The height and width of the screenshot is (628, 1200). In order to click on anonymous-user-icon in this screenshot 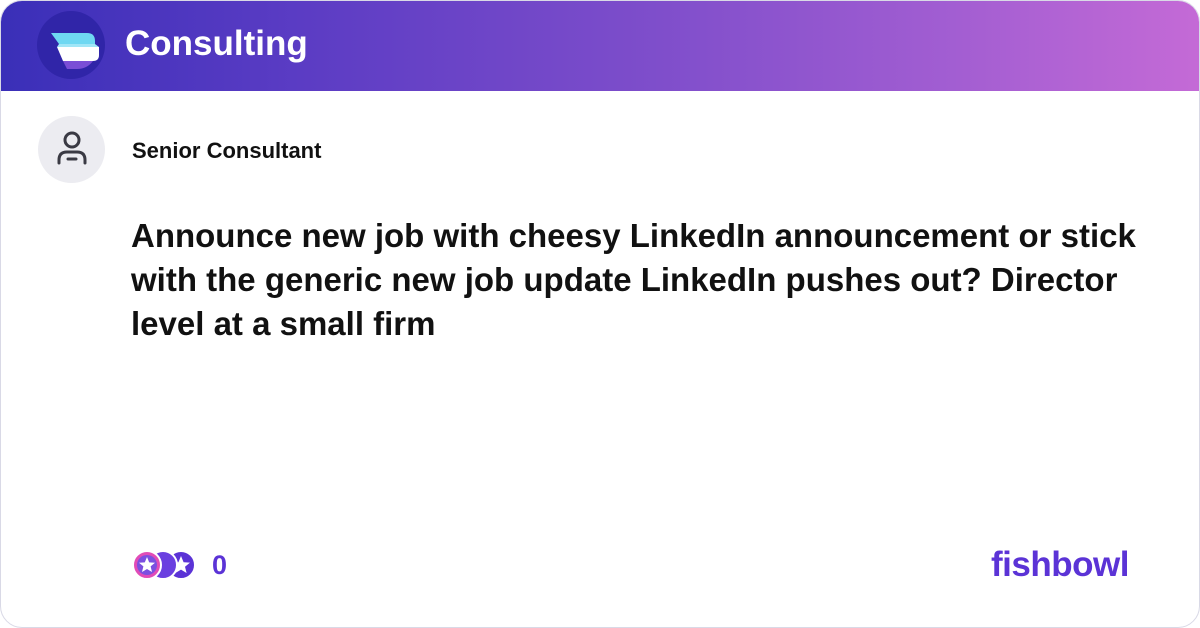, I will do `click(72, 148)`.